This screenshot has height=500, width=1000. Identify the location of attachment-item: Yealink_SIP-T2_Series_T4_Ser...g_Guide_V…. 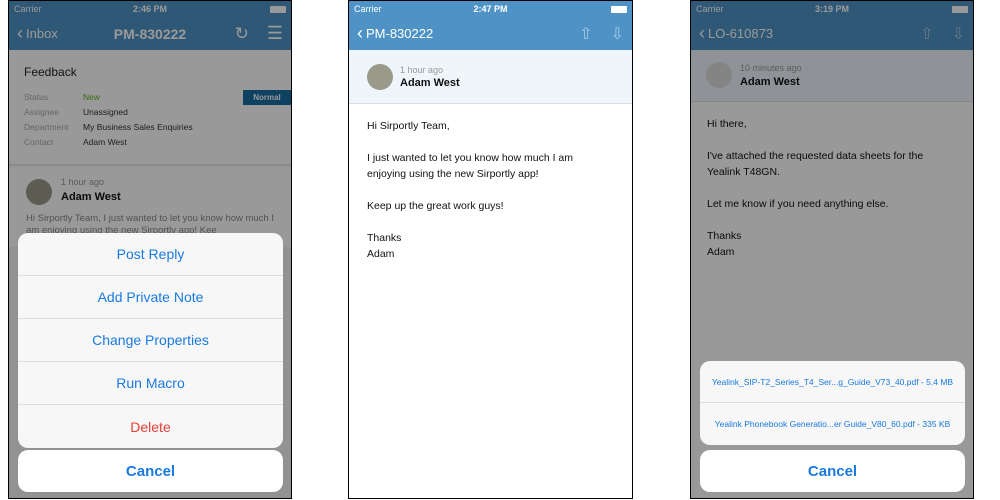
(832, 382).